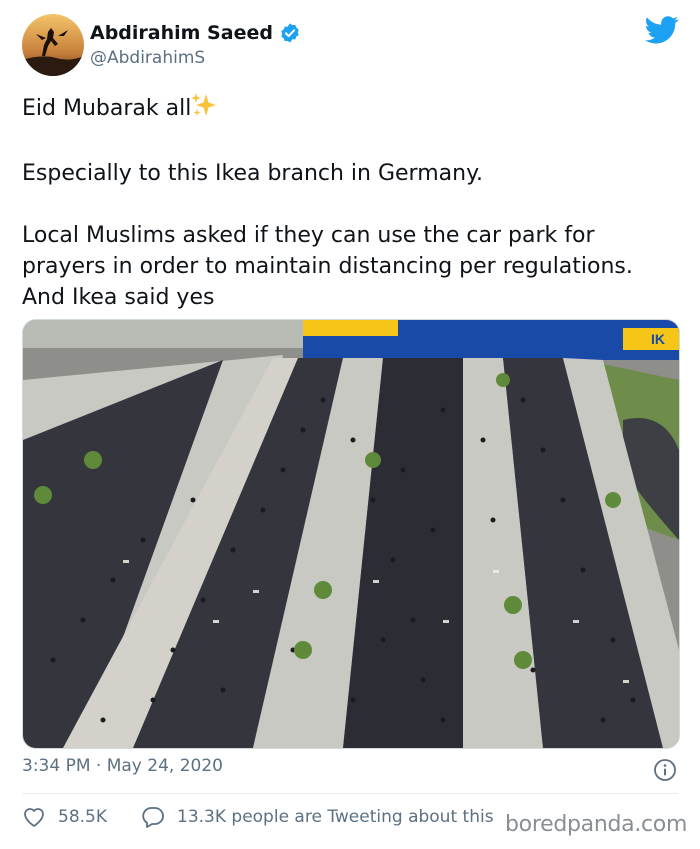 This screenshot has width=700, height=849. What do you see at coordinates (596, 824) in the screenshot?
I see `boredpanda-watermark: boredpanda.com` at bounding box center [596, 824].